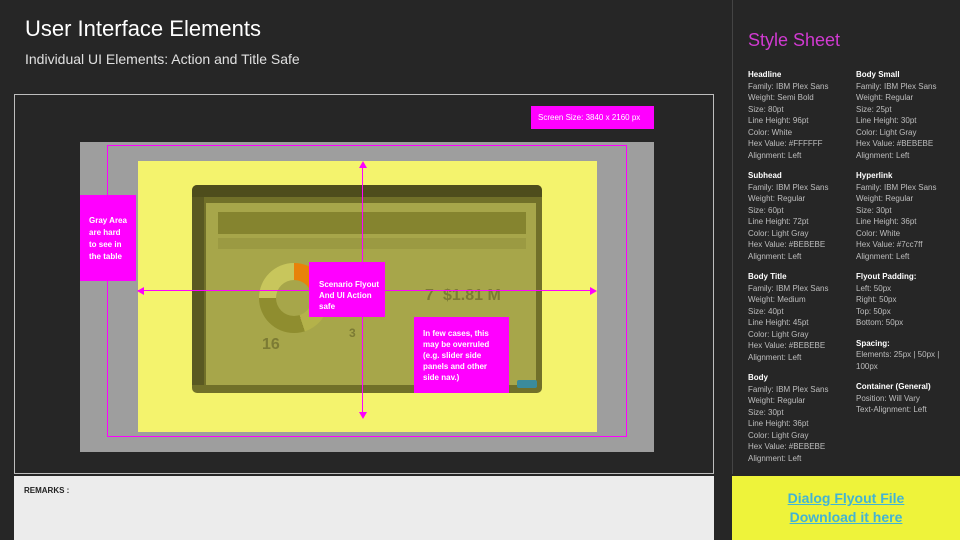 Image resolution: width=960 pixels, height=540 pixels. Describe the element at coordinates (765, 74) in the screenshot. I see `style-group-heading: Headline` at that location.